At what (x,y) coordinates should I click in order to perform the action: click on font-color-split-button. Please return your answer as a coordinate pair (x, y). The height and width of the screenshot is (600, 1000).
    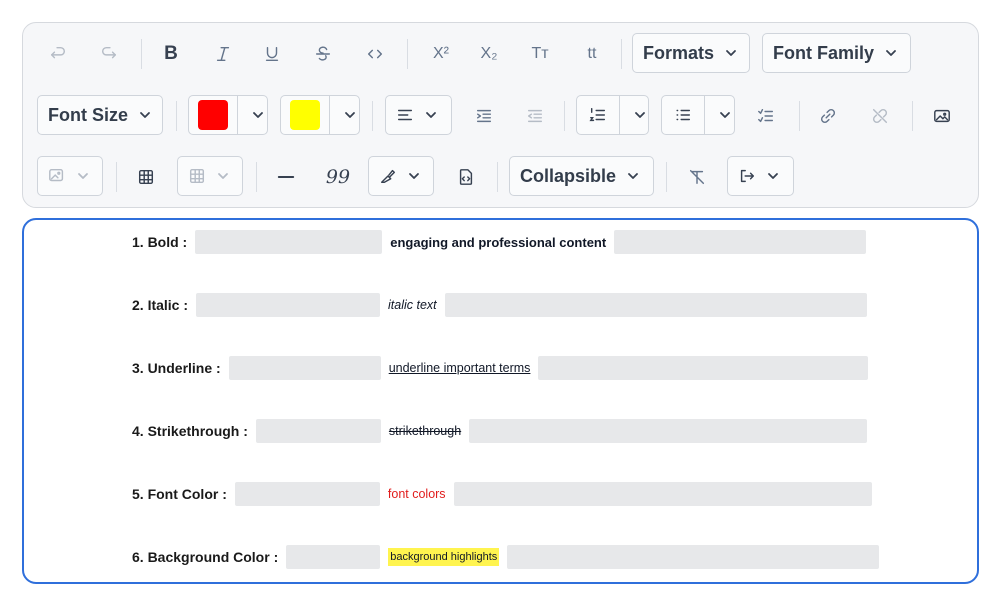
    Looking at the image, I should click on (228, 115).